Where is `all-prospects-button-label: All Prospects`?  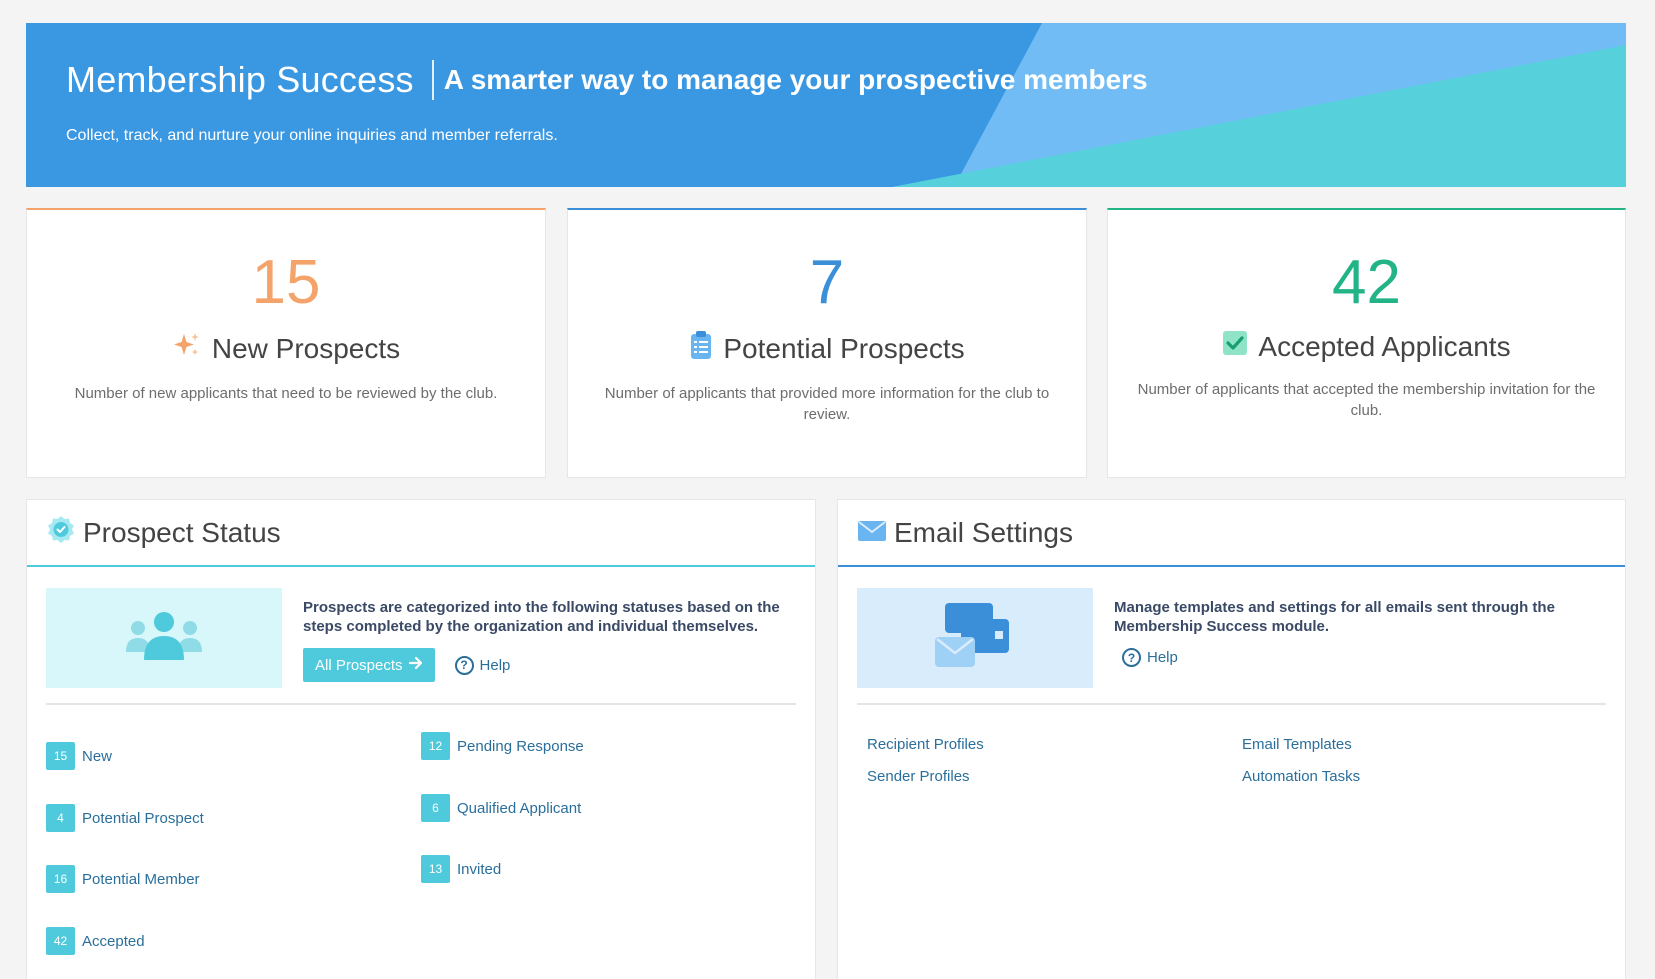
all-prospects-button-label: All Prospects is located at coordinates (359, 665).